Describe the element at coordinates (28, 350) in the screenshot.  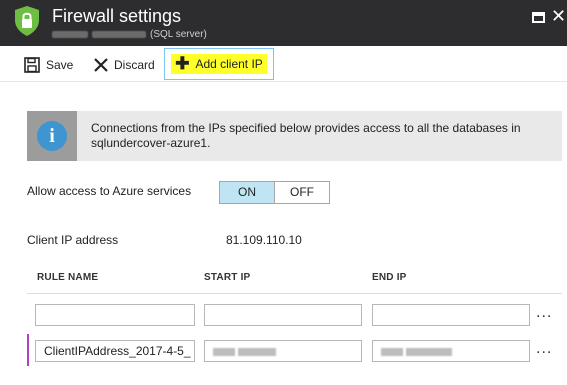
I see `row-selected-indicator` at that location.